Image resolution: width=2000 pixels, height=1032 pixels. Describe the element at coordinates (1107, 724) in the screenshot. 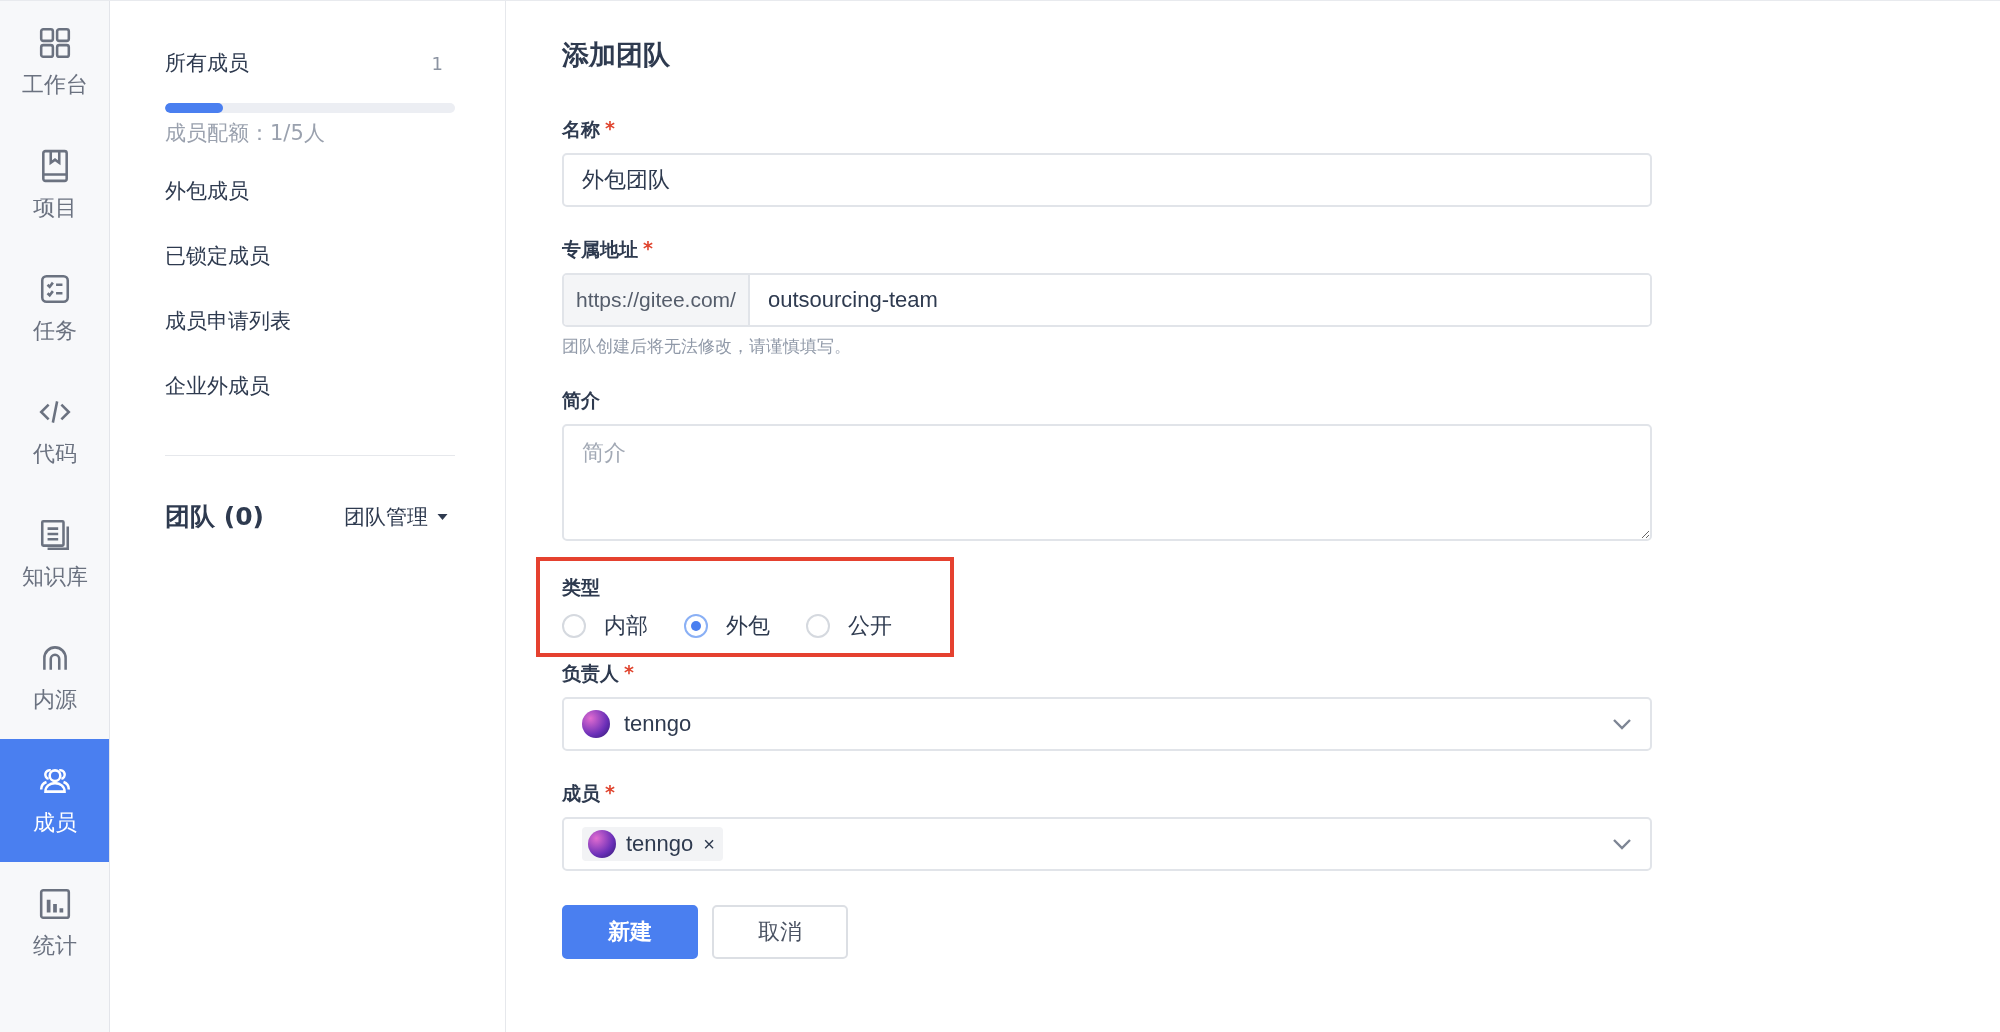

I see `owner-select: tenngo` at that location.